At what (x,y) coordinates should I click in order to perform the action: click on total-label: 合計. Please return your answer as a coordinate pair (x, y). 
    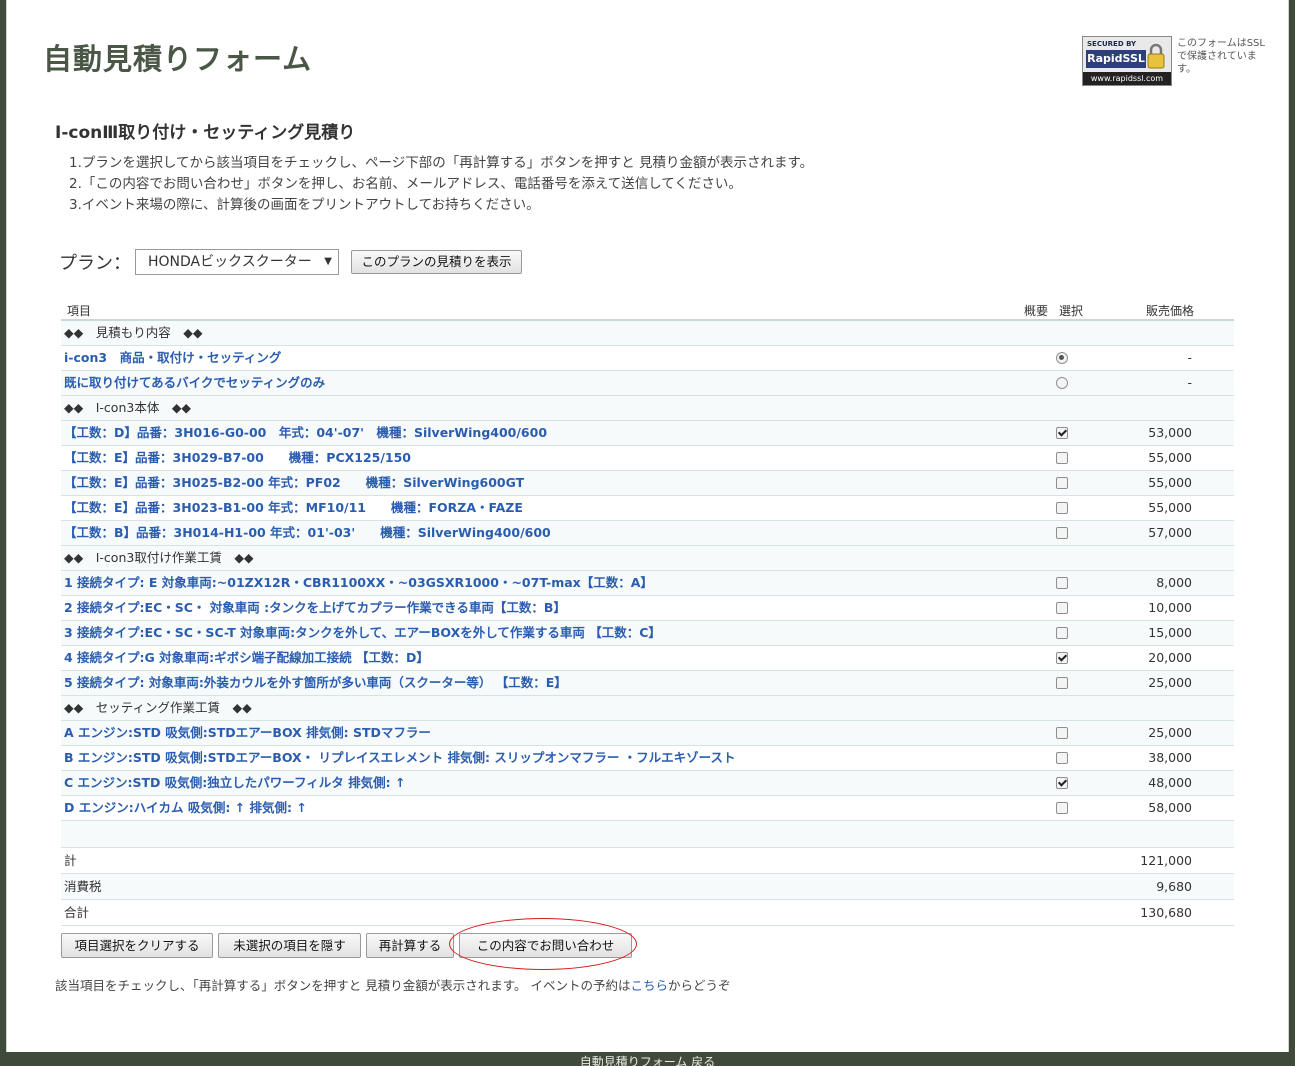
    Looking at the image, I should click on (77, 912).